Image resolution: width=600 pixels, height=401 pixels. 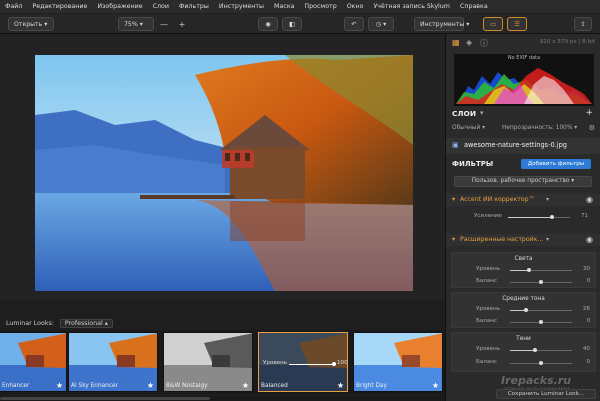 I want to click on tools-select: Инструменты ▾, so click(x=441, y=24).